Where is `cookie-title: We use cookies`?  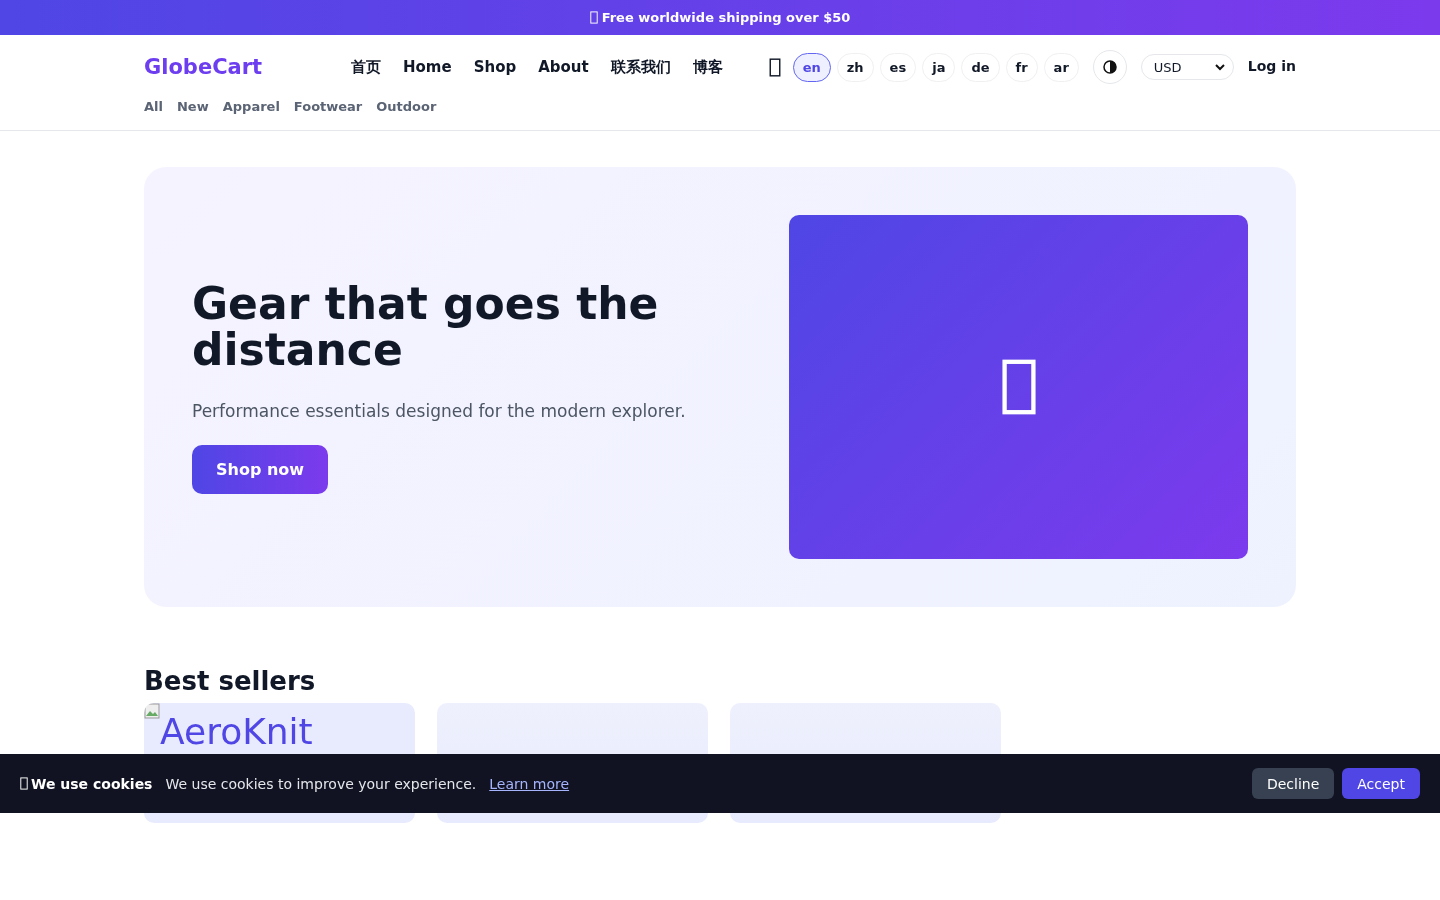
cookie-title: We use cookies is located at coordinates (92, 783).